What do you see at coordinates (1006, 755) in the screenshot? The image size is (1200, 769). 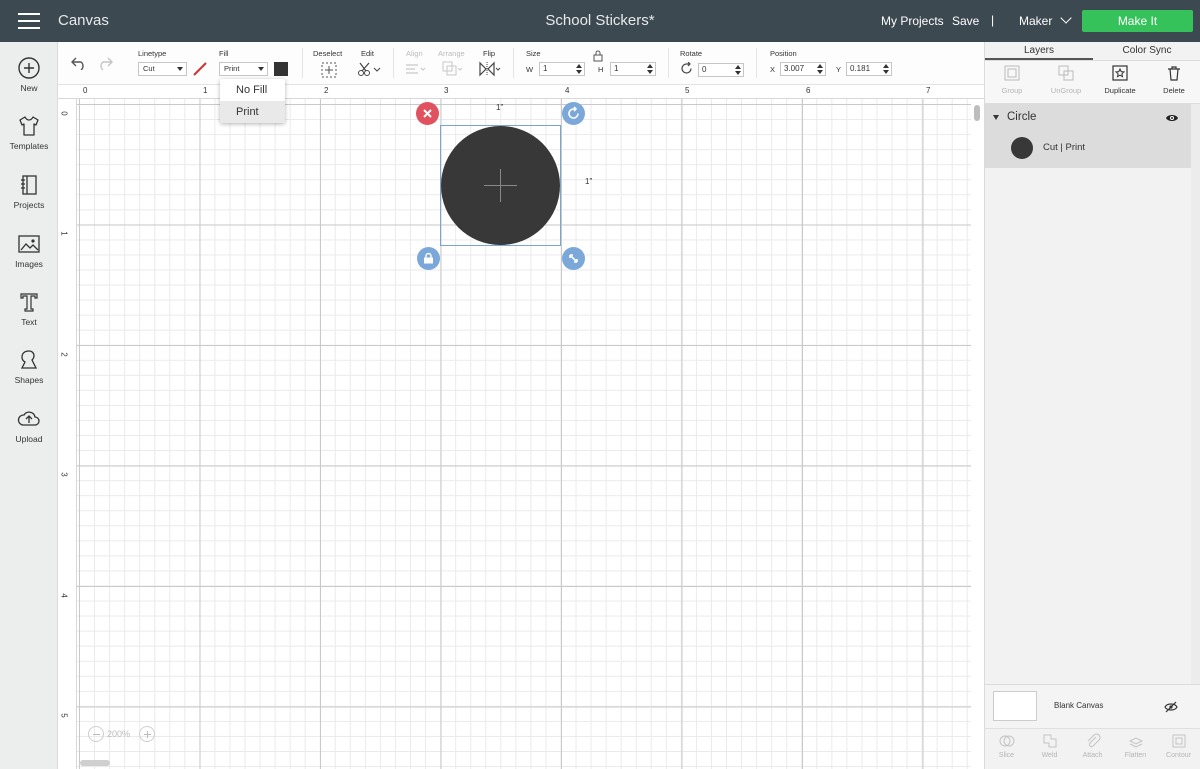 I see `slice-label: Slice` at bounding box center [1006, 755].